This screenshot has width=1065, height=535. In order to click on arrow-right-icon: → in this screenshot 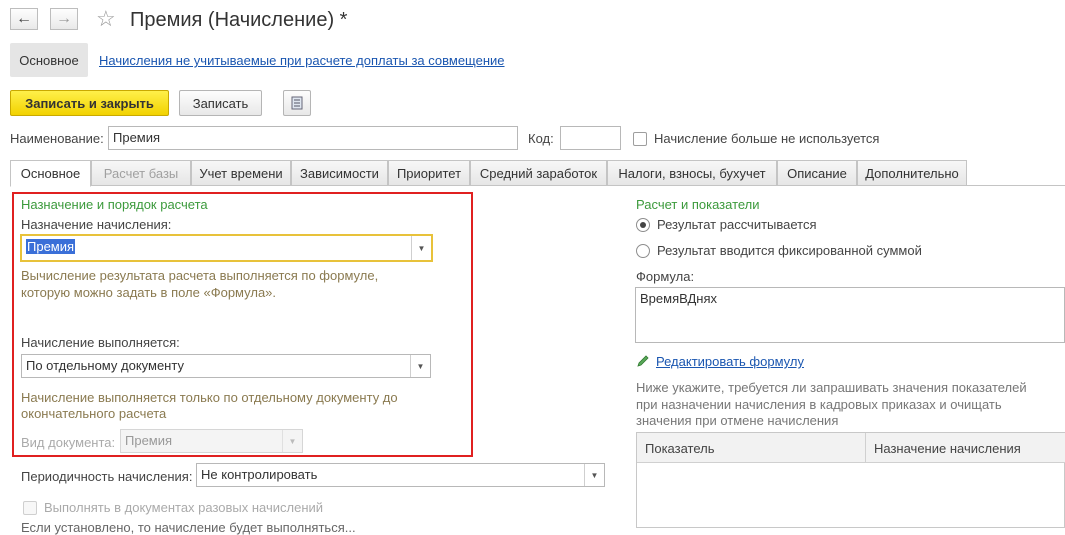, I will do `click(64, 18)`.